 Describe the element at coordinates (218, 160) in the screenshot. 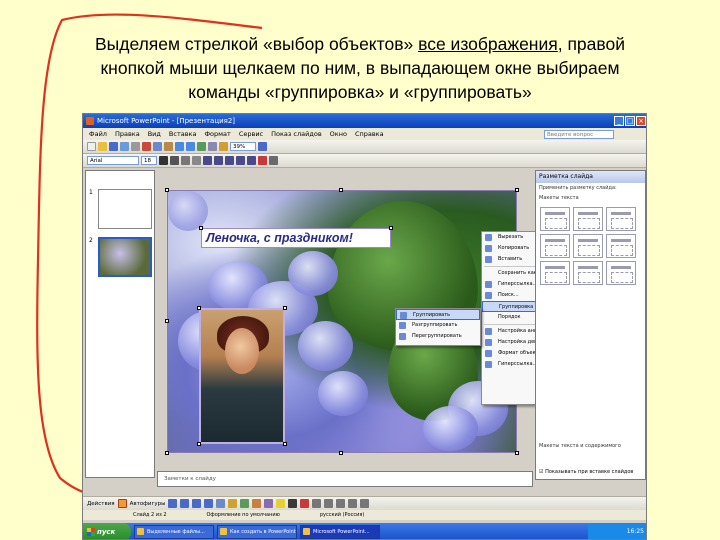

I see `align-center-icon` at that location.